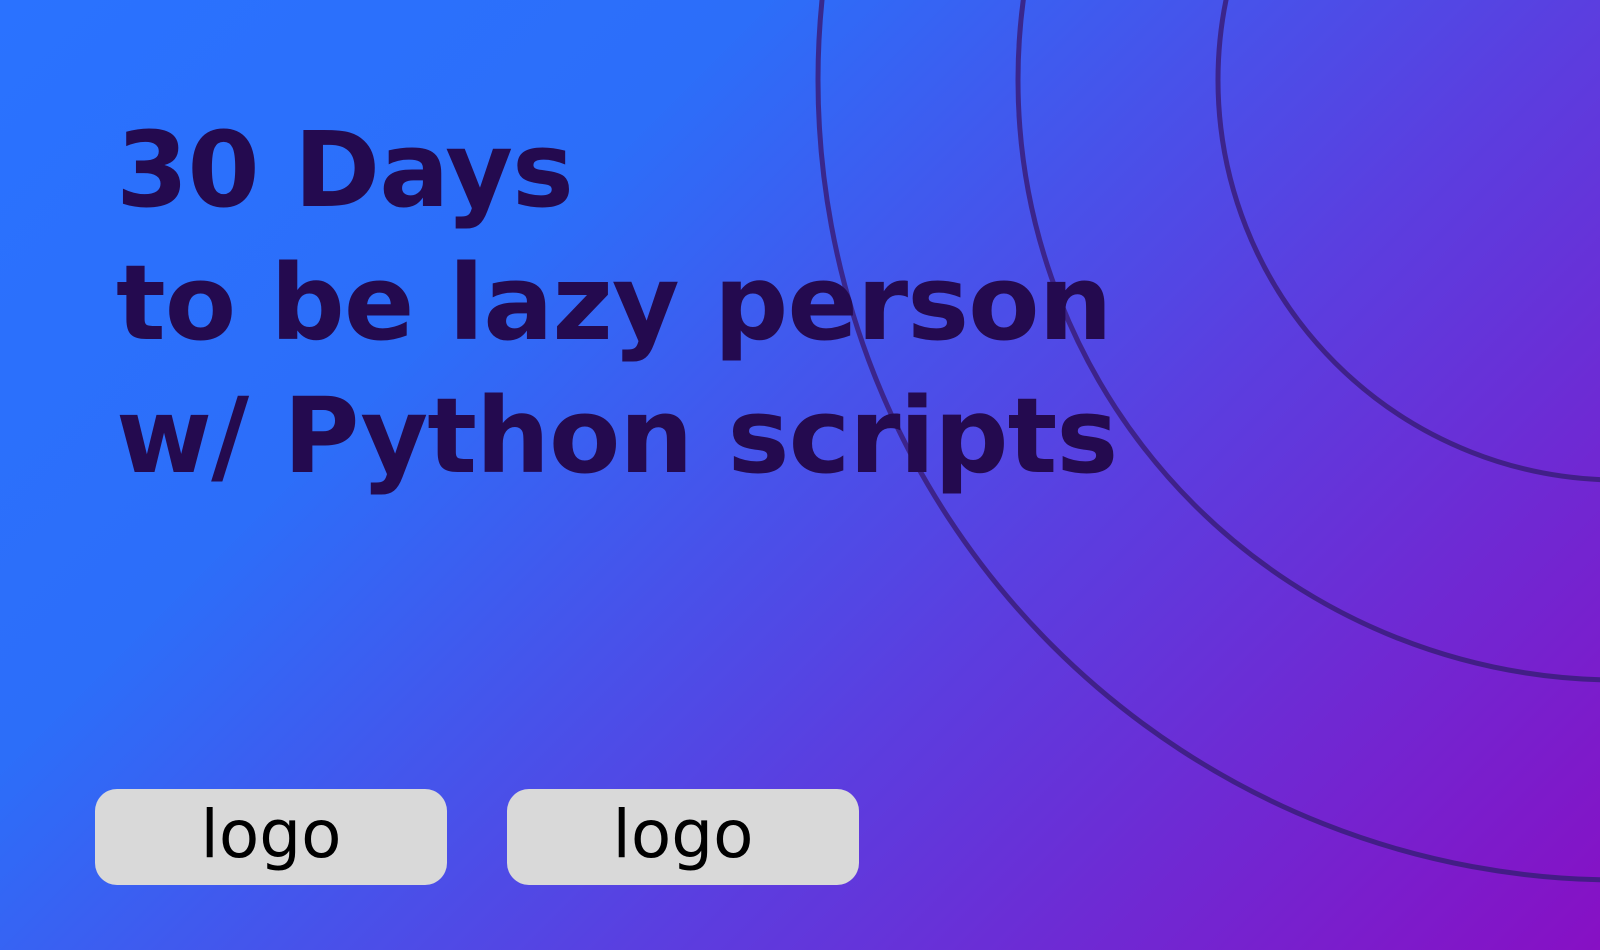 The image size is (1600, 950). I want to click on logo-placeholder-2: logo, so click(683, 837).